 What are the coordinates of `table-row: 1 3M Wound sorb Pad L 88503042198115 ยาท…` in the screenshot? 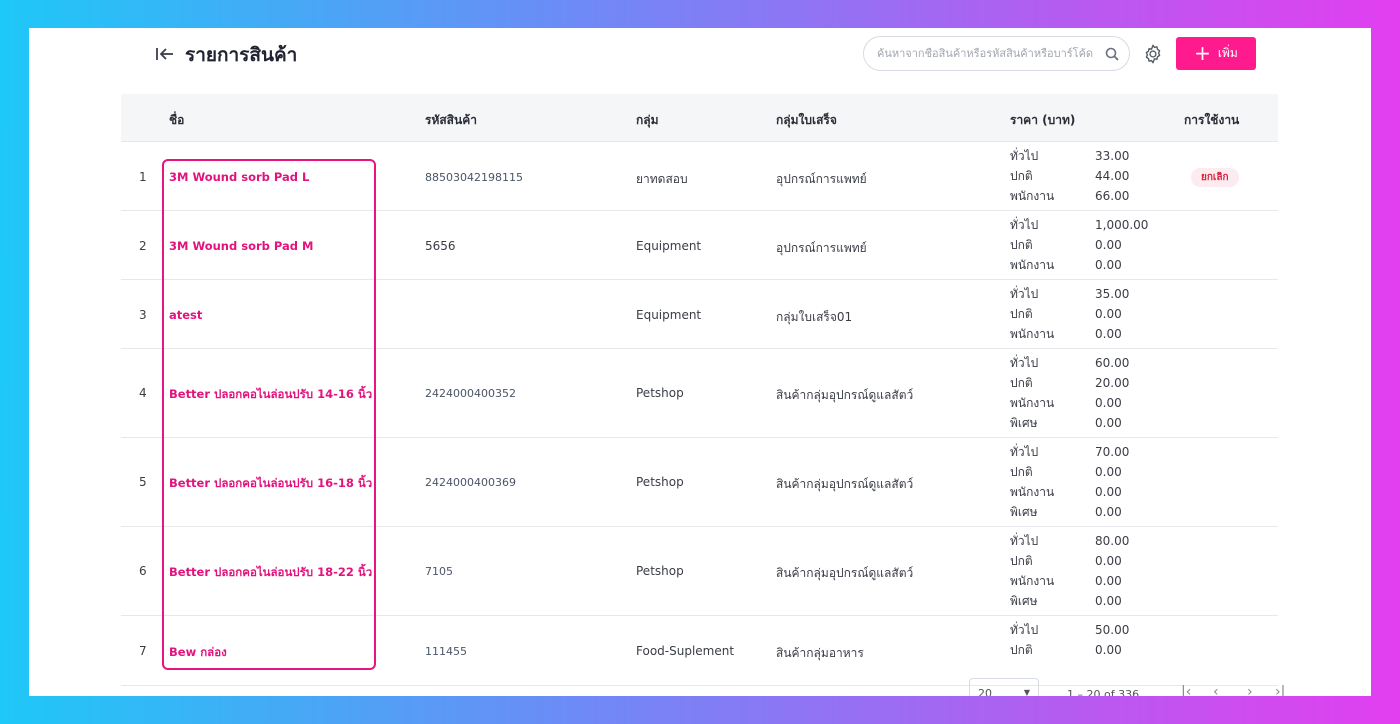 It's located at (699, 176).